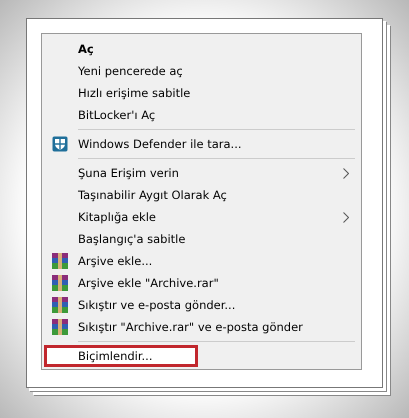  I want to click on menu-item: Kitaplığa ekle, so click(201, 217).